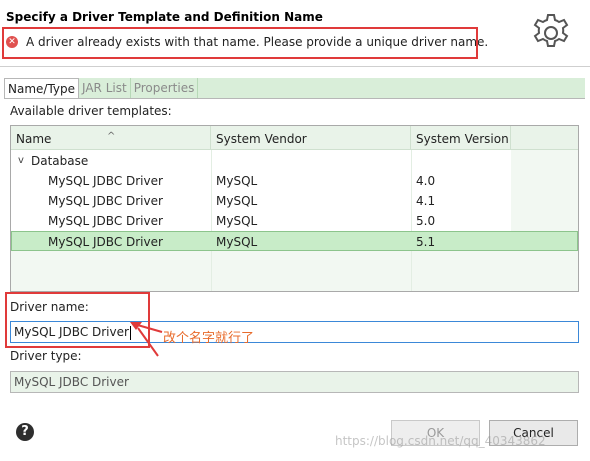  I want to click on table-row: MySQL JDBC Driver MySQL 4.1, so click(294, 201).